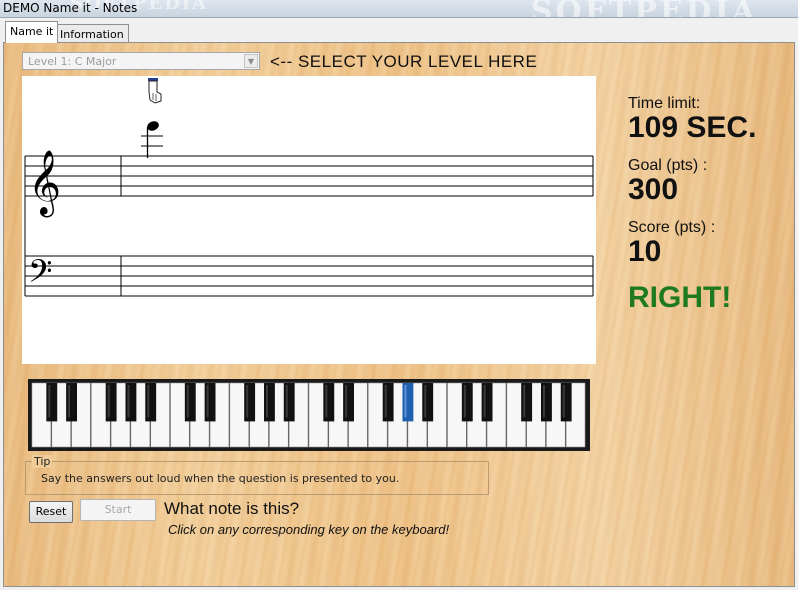 This screenshot has width=798, height=590. Describe the element at coordinates (232, 508) in the screenshot. I see `question-text: What note is this?` at that location.